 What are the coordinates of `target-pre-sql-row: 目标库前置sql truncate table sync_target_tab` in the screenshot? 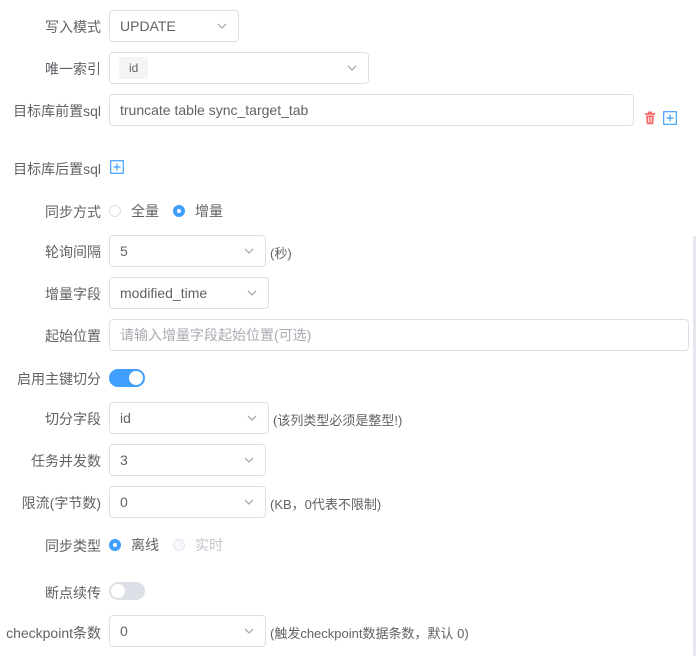 It's located at (348, 110).